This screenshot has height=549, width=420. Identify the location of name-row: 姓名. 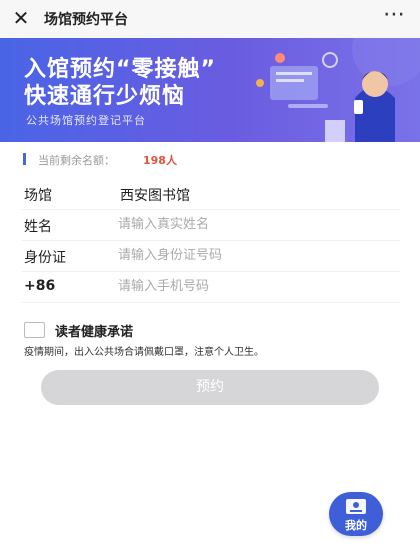
(211, 225).